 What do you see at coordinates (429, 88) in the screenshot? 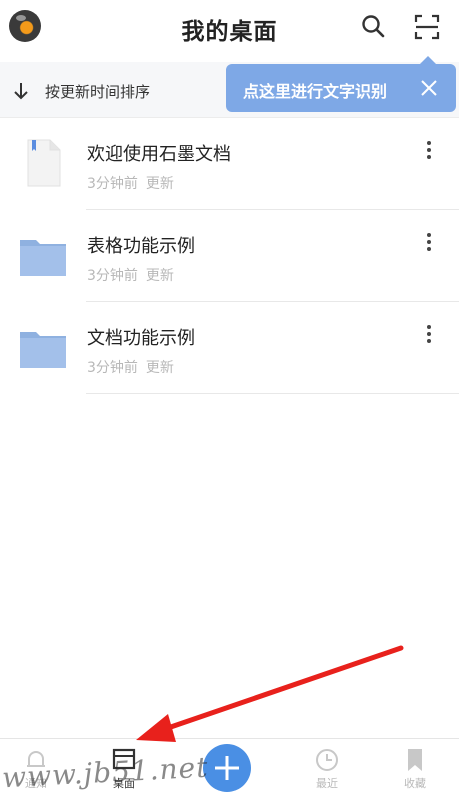
I see `close-icon` at bounding box center [429, 88].